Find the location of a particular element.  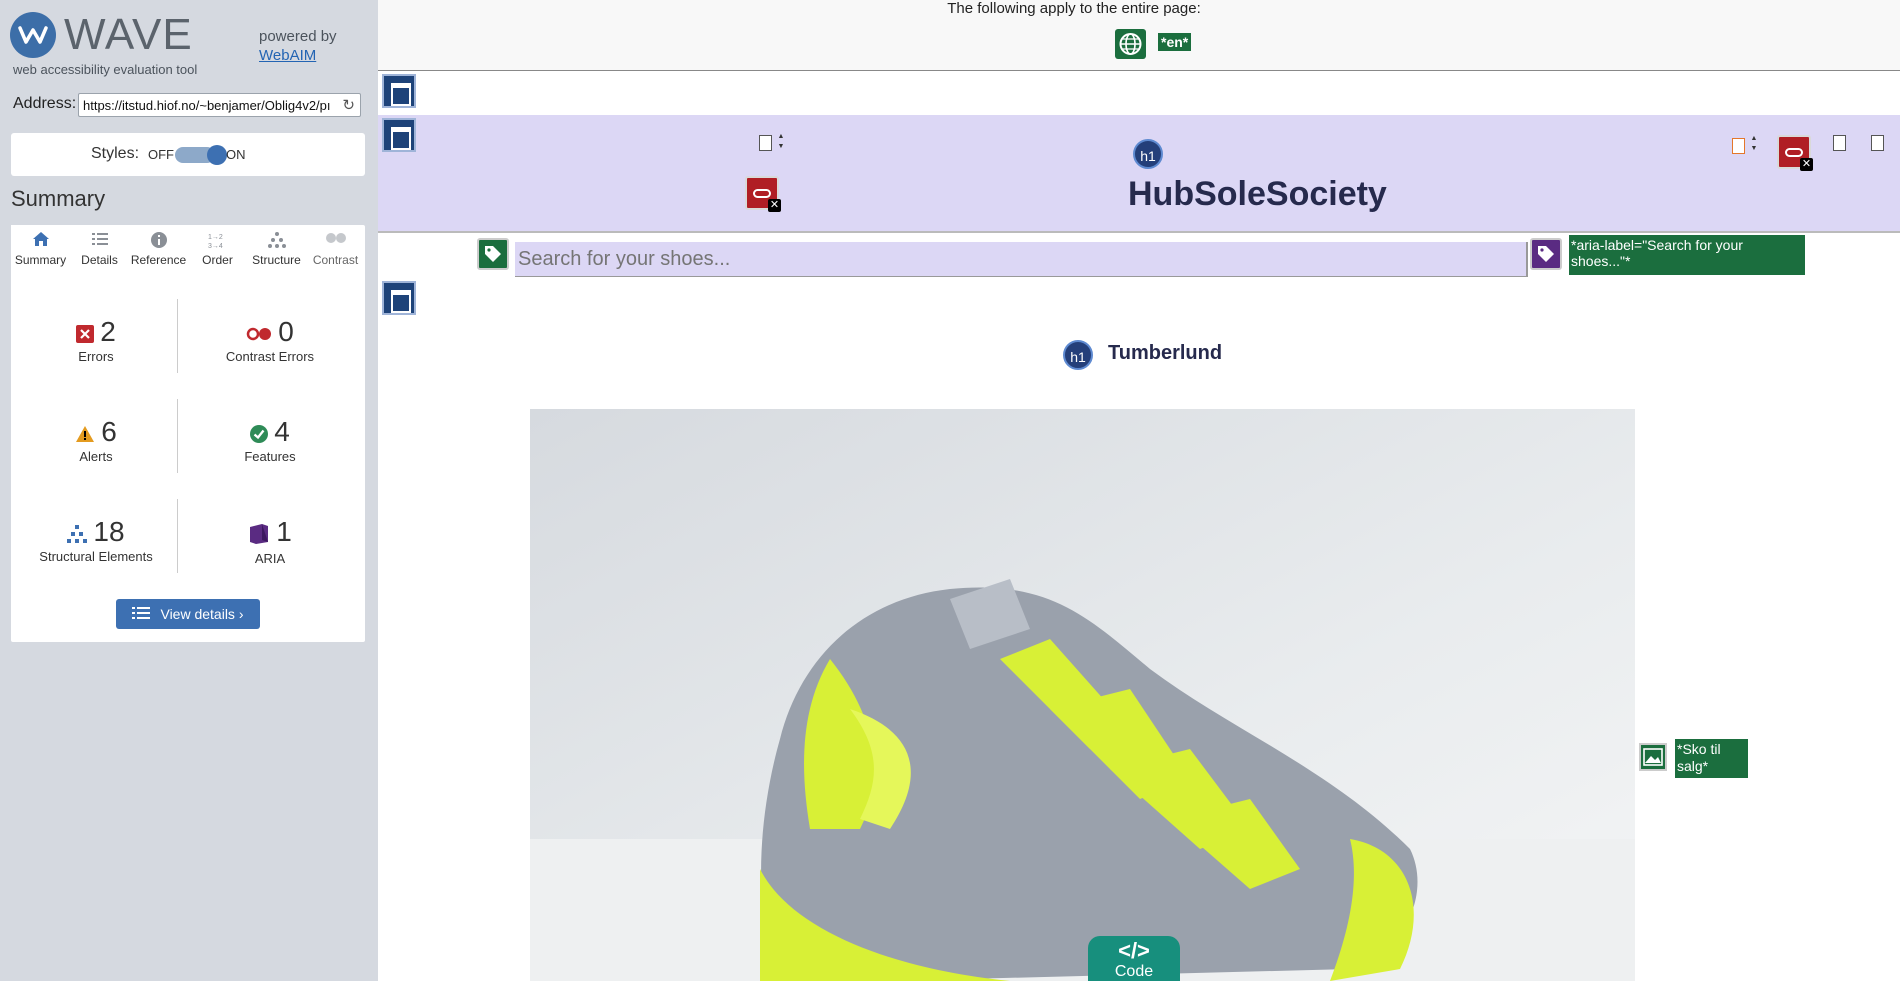

wave-subtitle: web accessibility evaluation tool is located at coordinates (105, 69).